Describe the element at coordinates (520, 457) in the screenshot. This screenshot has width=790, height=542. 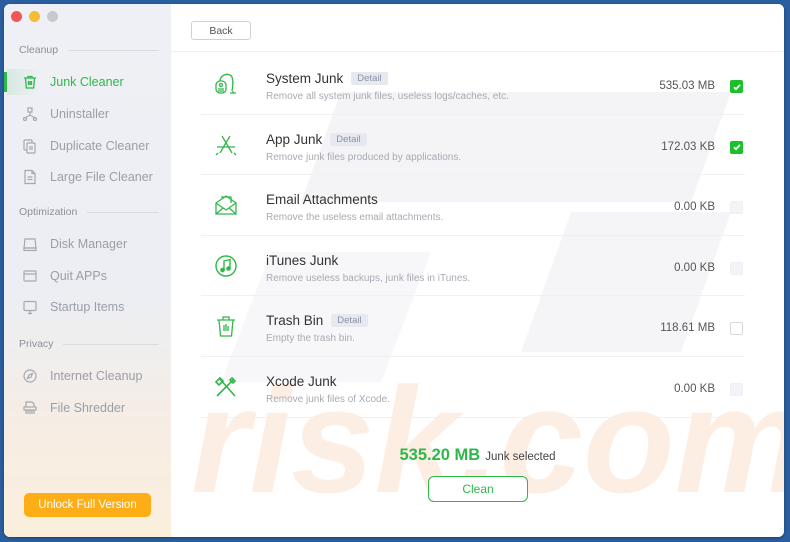
I see `selected-label: Junk selected` at that location.